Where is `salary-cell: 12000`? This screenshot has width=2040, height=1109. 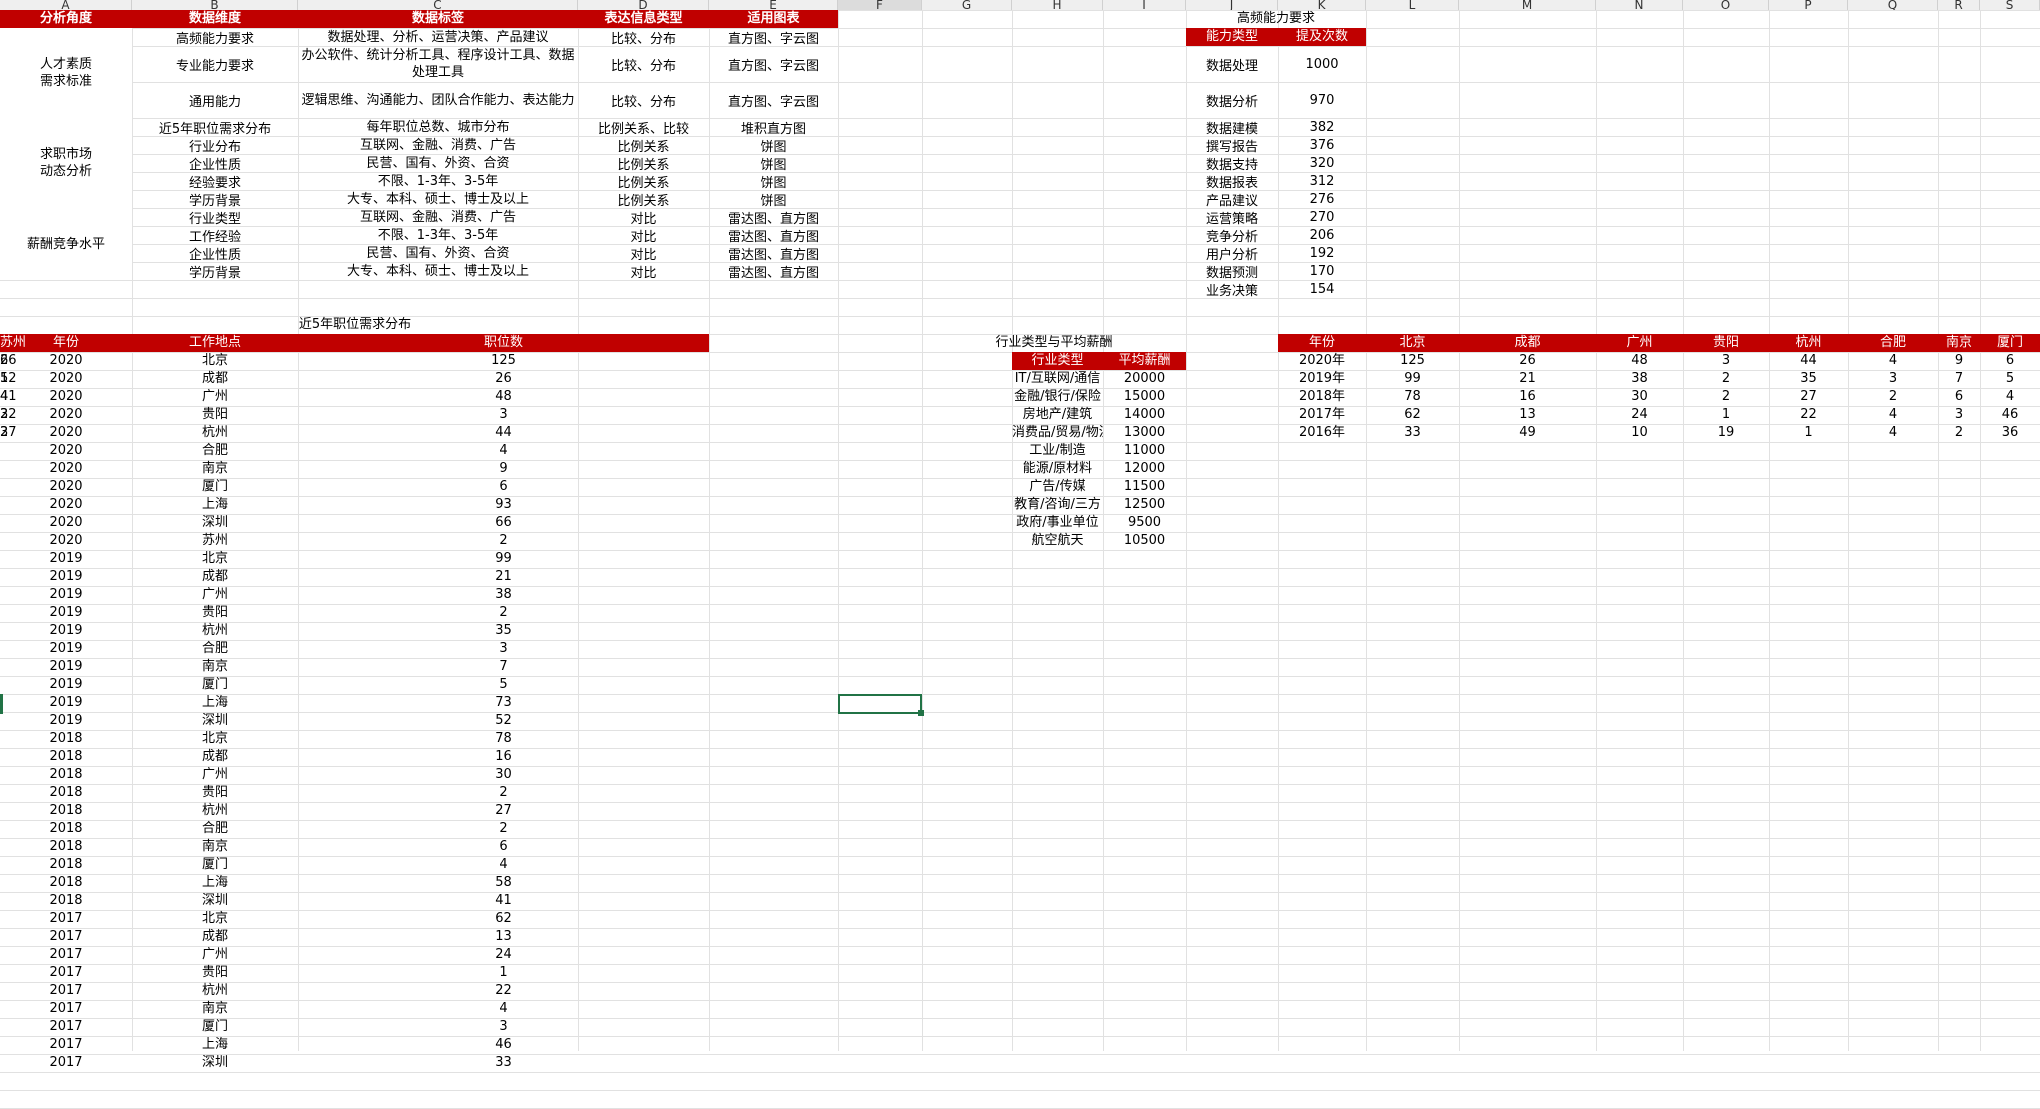 salary-cell: 12000 is located at coordinates (1144, 469).